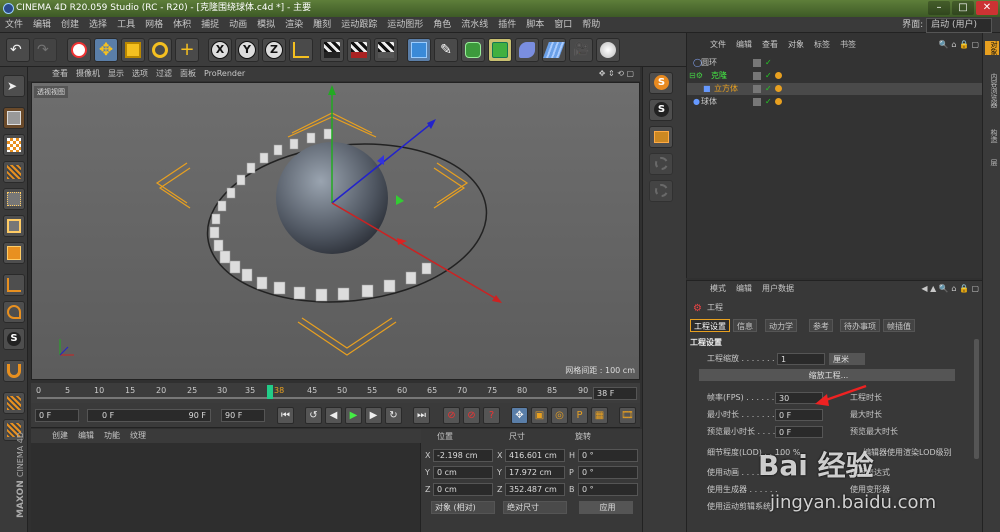 The width and height of the screenshot is (1000, 532). What do you see at coordinates (14, 253) in the screenshot?
I see `polygons-mode-button` at bounding box center [14, 253].